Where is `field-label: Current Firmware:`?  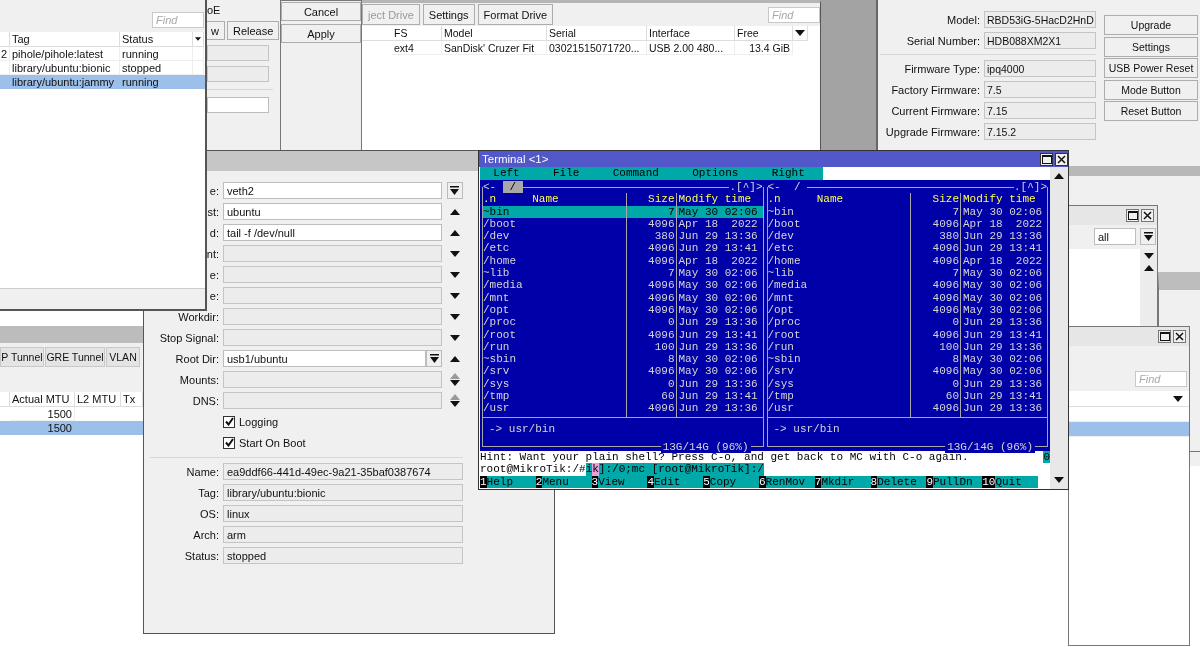 field-label: Current Firmware: is located at coordinates (935, 110).